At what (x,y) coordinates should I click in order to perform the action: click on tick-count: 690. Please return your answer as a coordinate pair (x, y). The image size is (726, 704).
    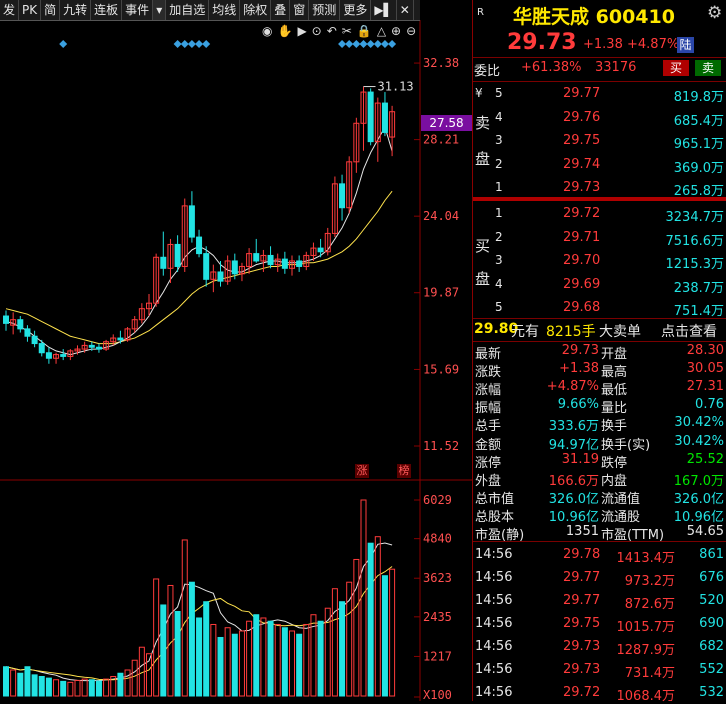
    Looking at the image, I should click on (711, 623).